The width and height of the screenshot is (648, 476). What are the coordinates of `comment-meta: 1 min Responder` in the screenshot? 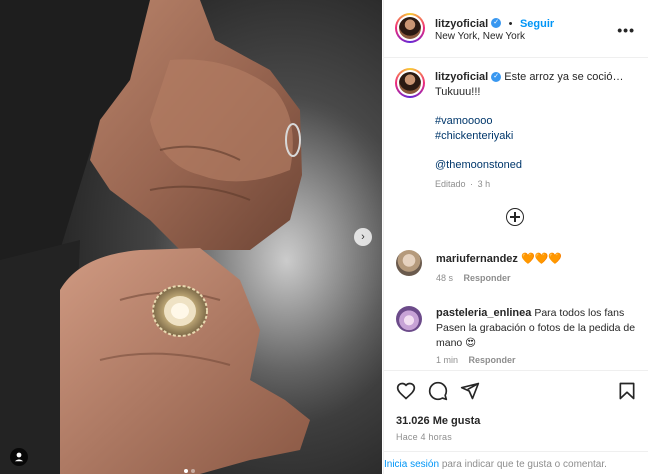 It's located at (476, 360).